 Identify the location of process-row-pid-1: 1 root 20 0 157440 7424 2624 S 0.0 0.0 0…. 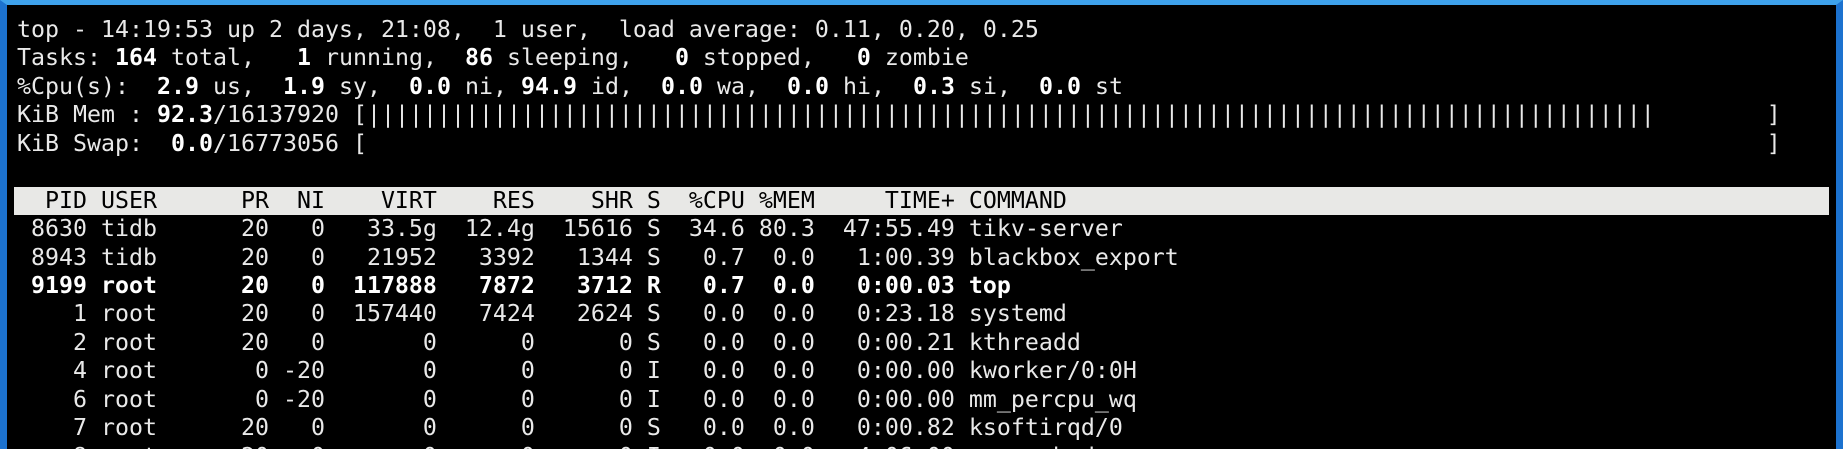
(542, 314).